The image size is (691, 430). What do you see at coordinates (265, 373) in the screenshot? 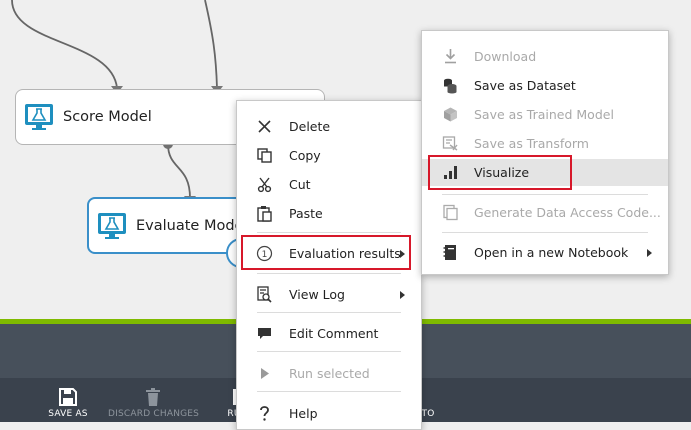
I see `play-icon` at bounding box center [265, 373].